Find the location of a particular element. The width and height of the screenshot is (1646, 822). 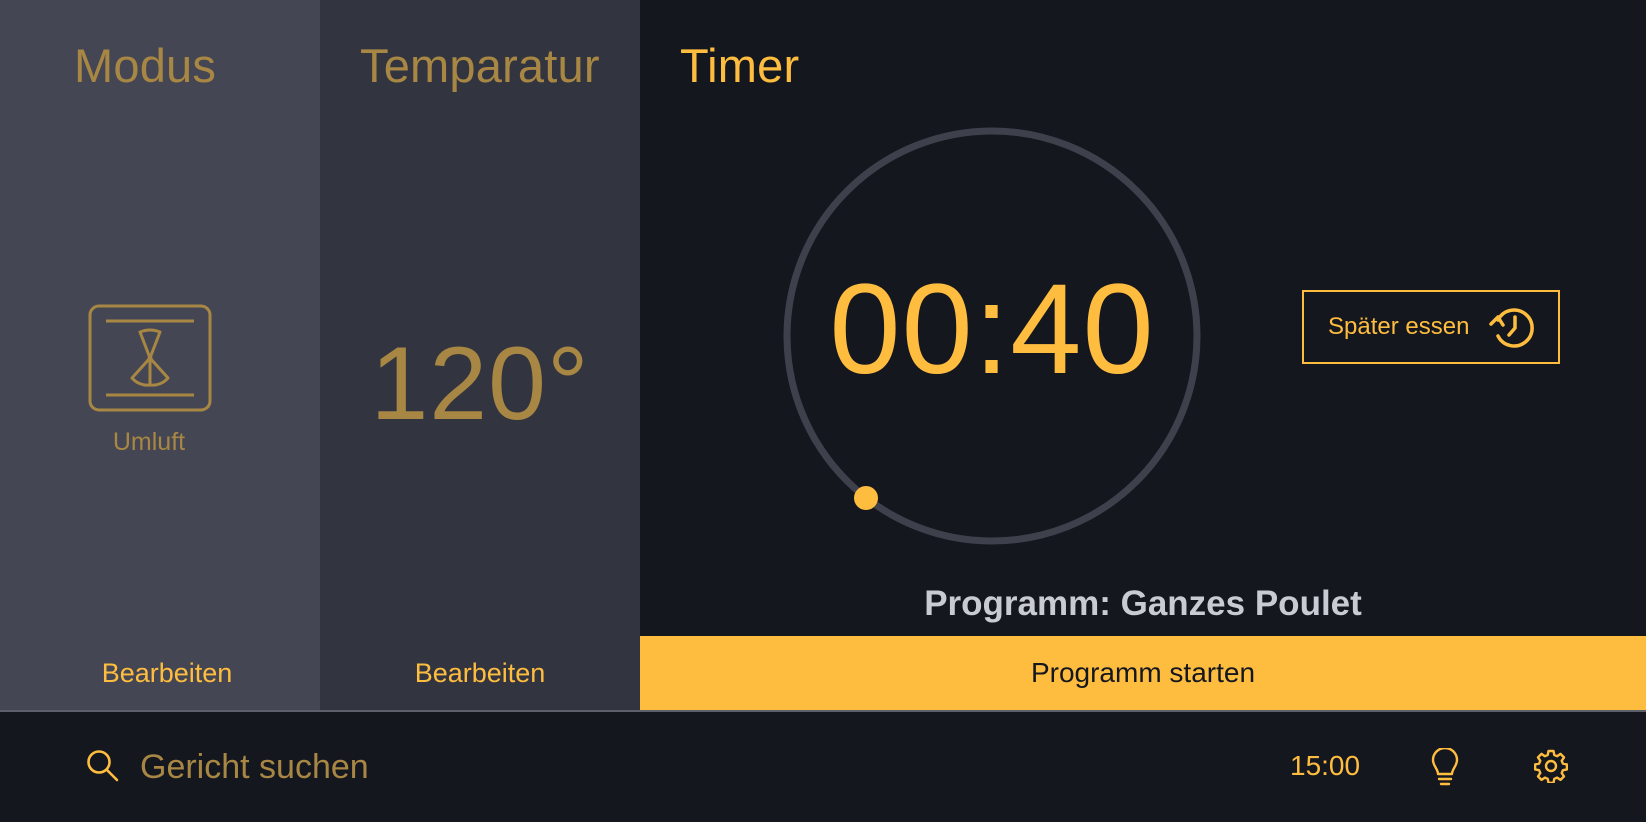

program-name: Programm: Ganzes Poulet is located at coordinates (1143, 603).